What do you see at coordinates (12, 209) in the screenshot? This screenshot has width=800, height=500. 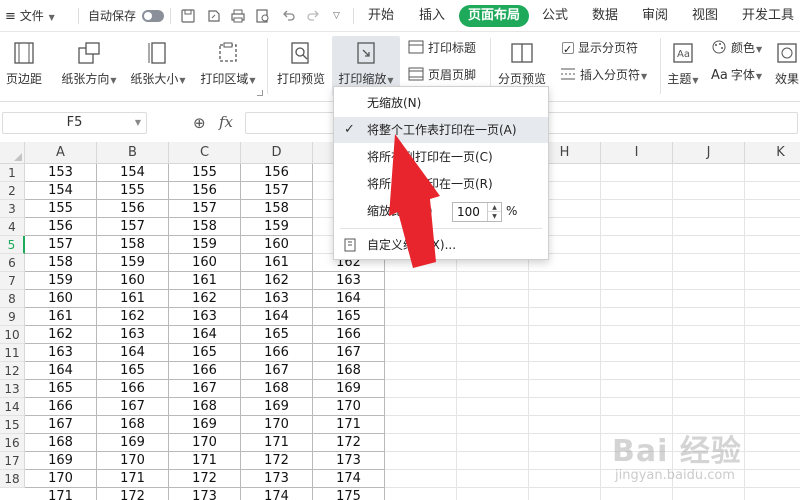 I see `row-header-3: 3` at bounding box center [12, 209].